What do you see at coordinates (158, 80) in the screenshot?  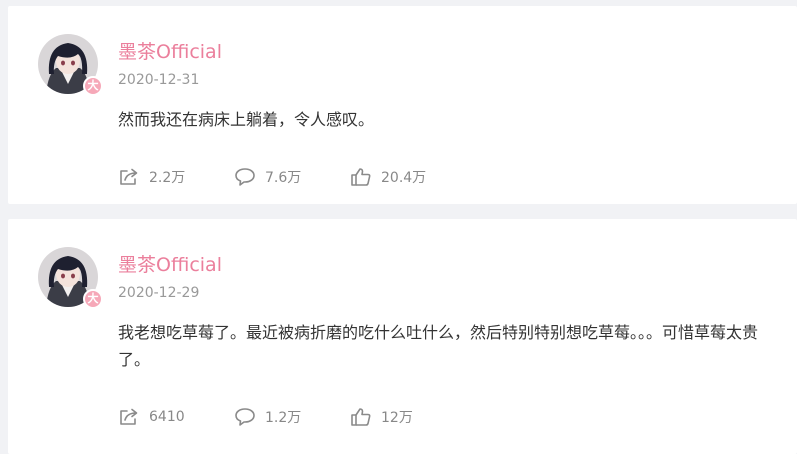 I see `post-date: 2020-12-31` at bounding box center [158, 80].